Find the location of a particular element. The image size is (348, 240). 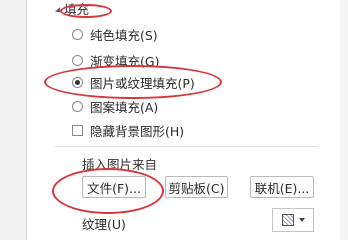

fill-section-header: 填充 is located at coordinates (72, 8).